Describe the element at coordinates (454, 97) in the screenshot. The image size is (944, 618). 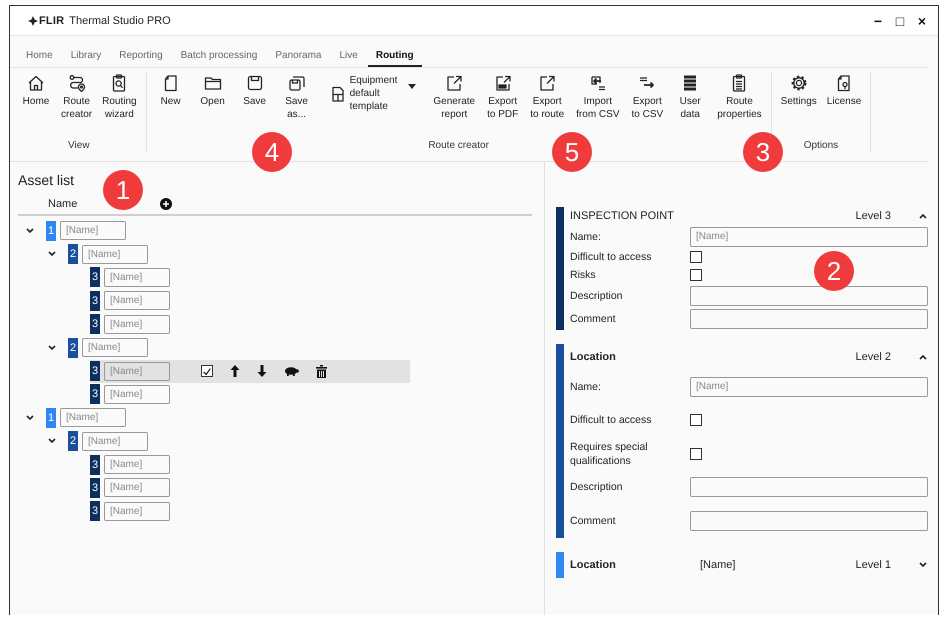
I see `ribbon-button: Generate report` at that location.